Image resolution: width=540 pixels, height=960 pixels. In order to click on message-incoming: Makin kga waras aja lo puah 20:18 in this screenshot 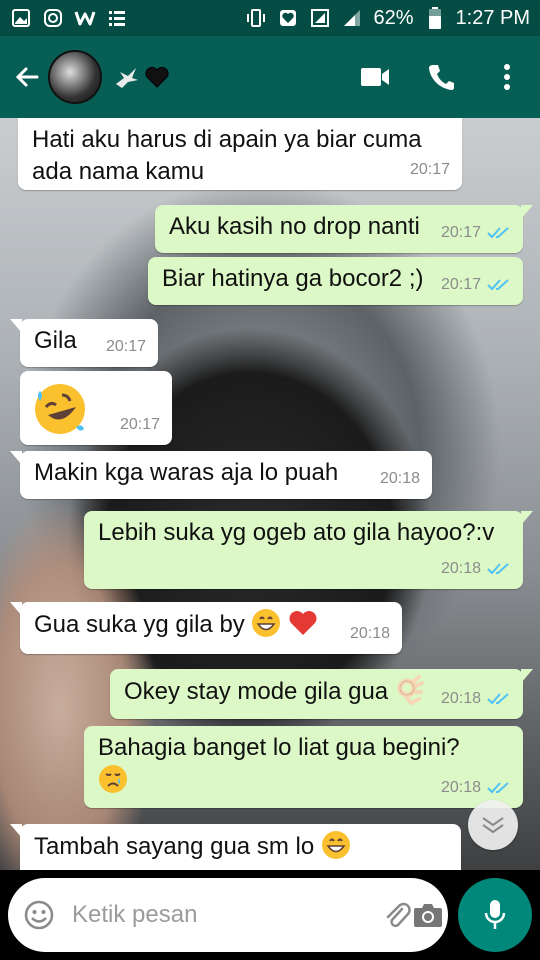, I will do `click(221, 475)`.